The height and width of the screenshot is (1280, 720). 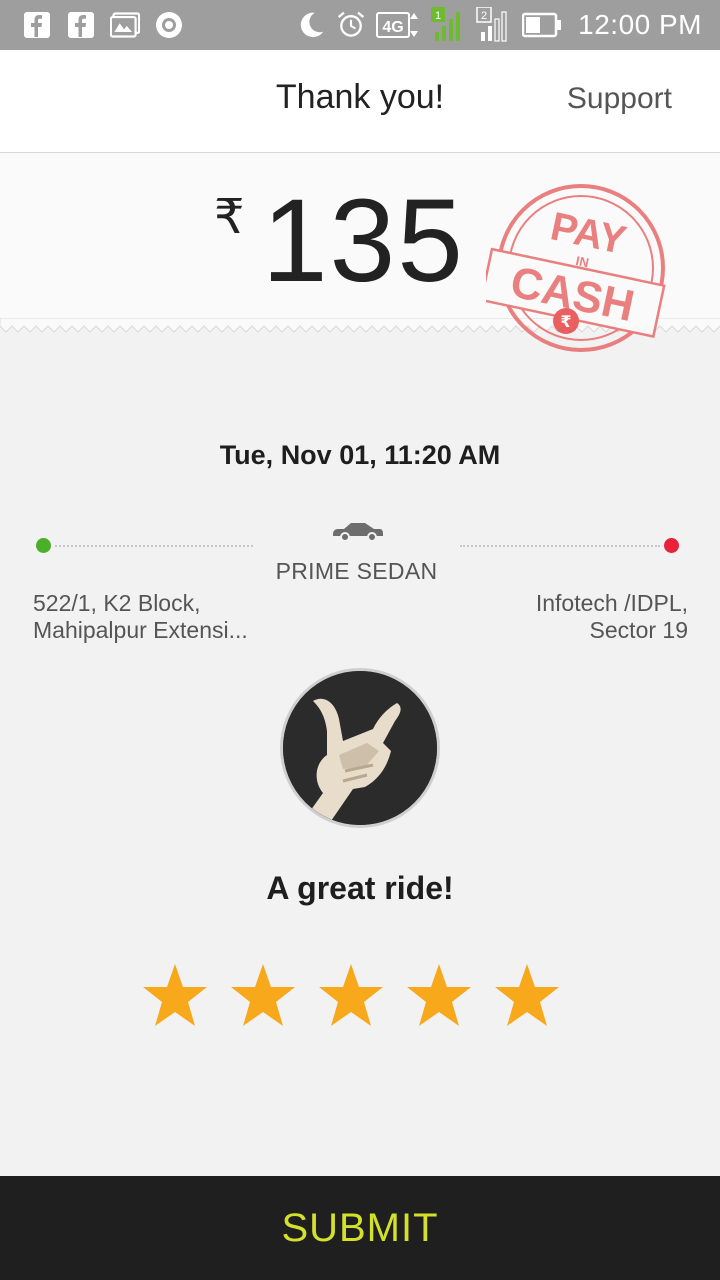 I want to click on cab-type: PRIME SEDAN, so click(x=356, y=571).